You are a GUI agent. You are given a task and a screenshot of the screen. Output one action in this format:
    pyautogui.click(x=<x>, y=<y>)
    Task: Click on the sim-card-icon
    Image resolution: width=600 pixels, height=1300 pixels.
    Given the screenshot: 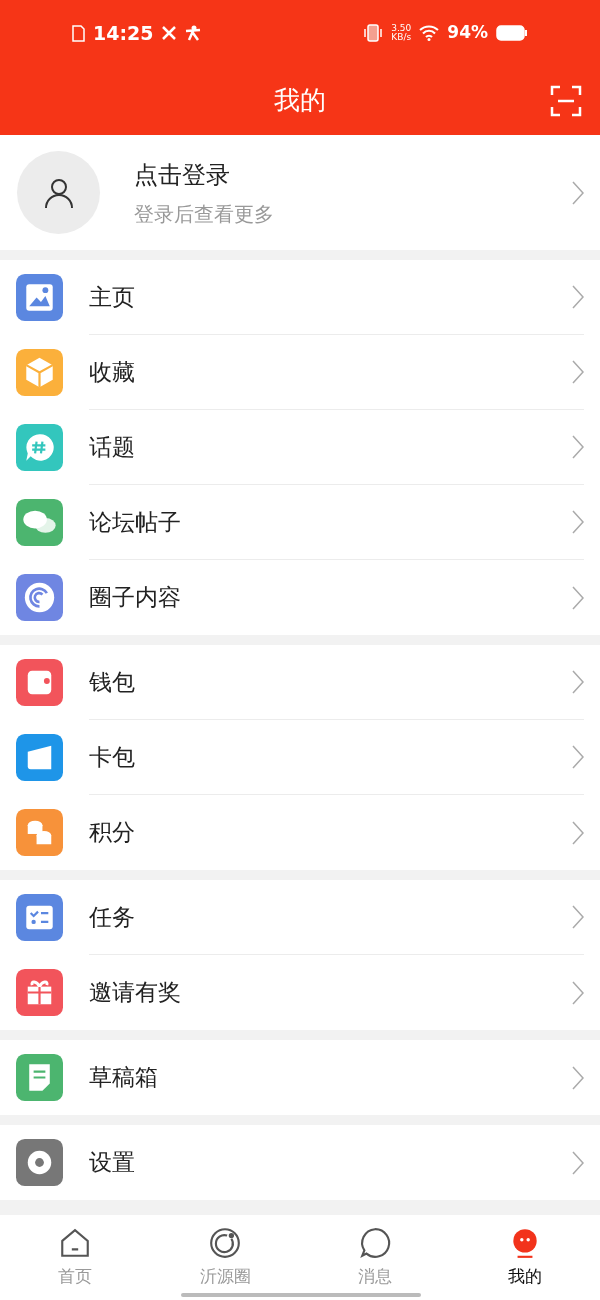 What is the action you would take?
    pyautogui.click(x=78, y=33)
    